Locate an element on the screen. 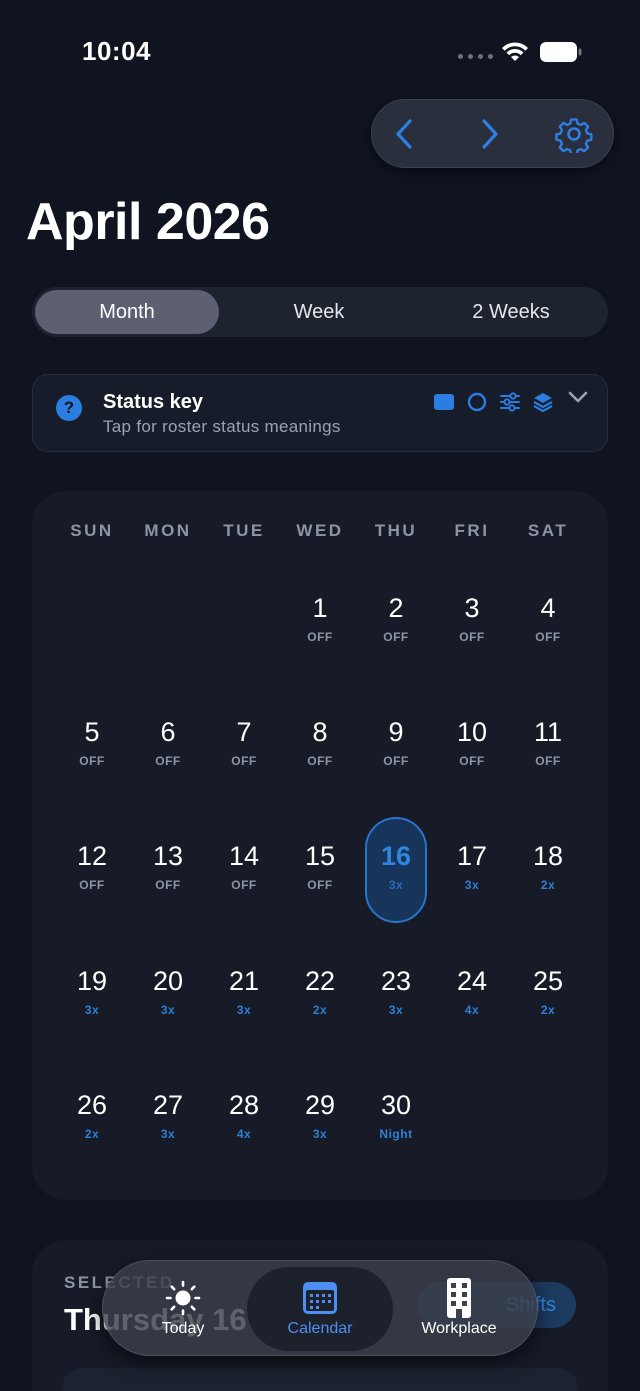  day-status: 4x is located at coordinates (472, 1010).